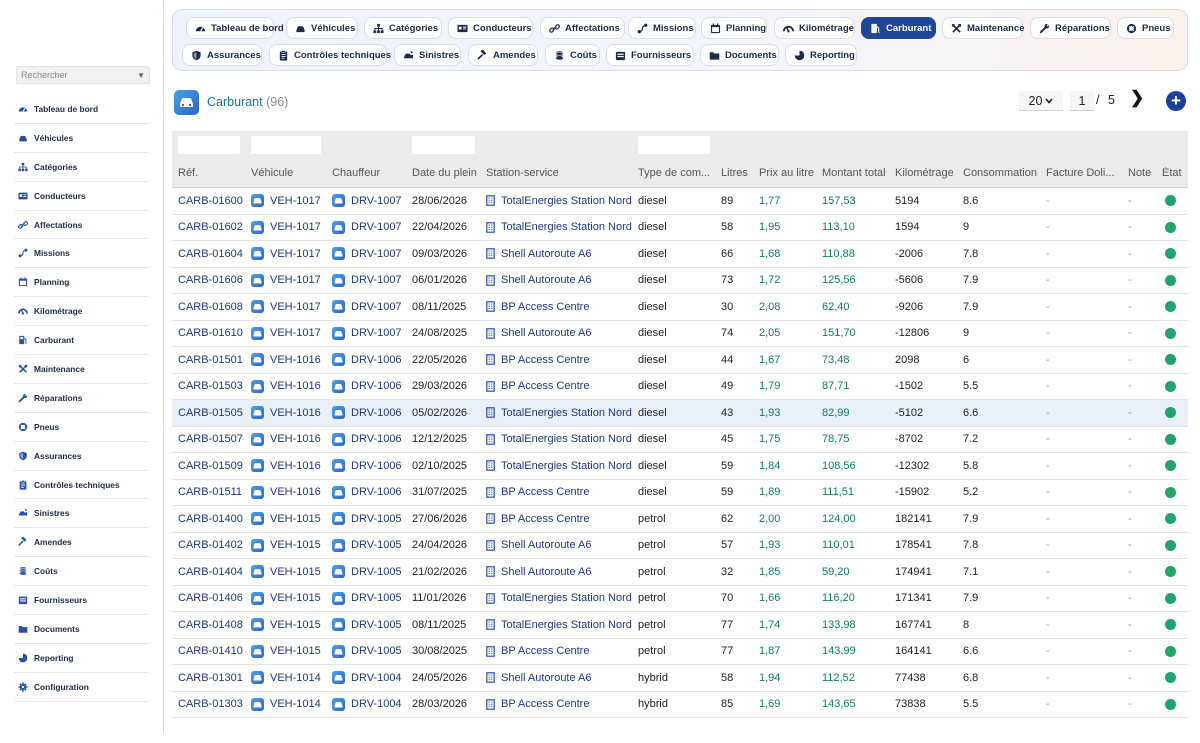 Image resolution: width=1200 pixels, height=743 pixels. What do you see at coordinates (209, 145) in the screenshot?
I see `filter-ref-input` at bounding box center [209, 145].